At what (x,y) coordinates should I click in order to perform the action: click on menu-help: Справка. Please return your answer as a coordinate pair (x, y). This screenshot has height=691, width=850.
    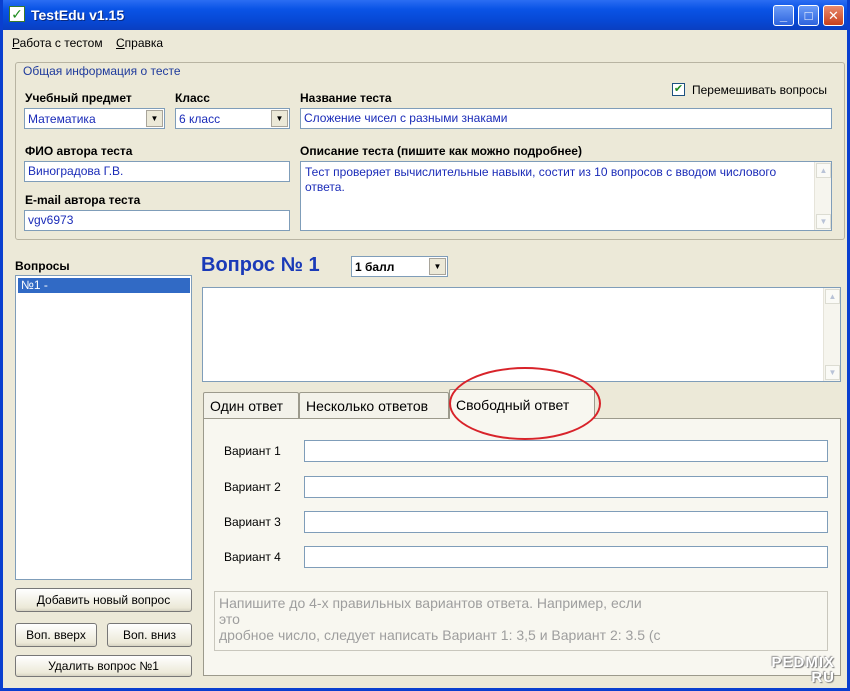
    Looking at the image, I should click on (139, 43).